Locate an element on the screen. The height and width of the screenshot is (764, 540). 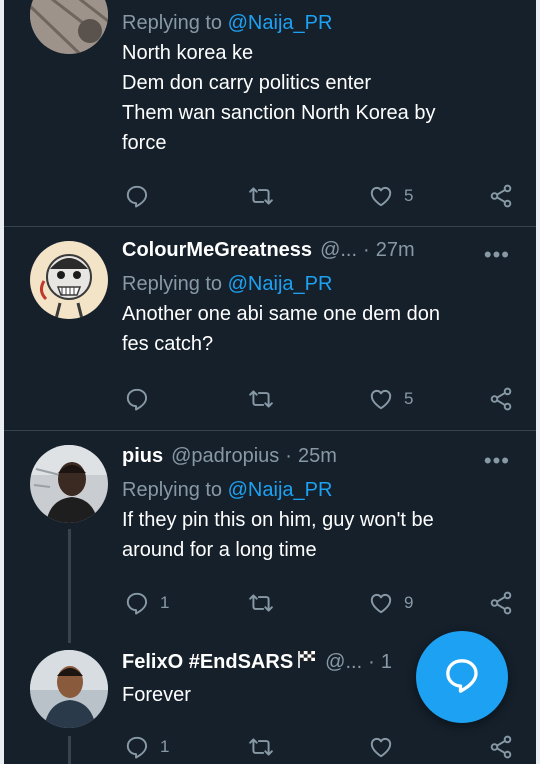
tweet-text-line: If they pin this on him, guy won't be is located at coordinates (278, 520).